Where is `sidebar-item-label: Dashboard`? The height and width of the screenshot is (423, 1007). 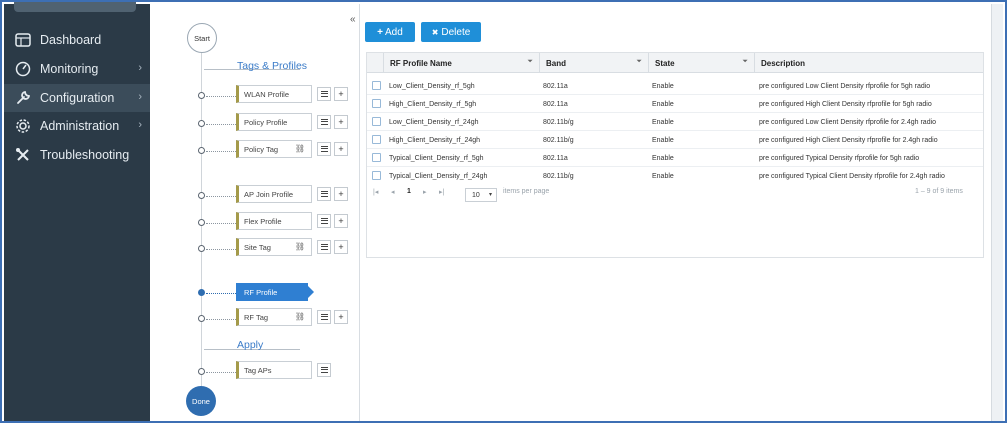
sidebar-item-label: Dashboard is located at coordinates (71, 40).